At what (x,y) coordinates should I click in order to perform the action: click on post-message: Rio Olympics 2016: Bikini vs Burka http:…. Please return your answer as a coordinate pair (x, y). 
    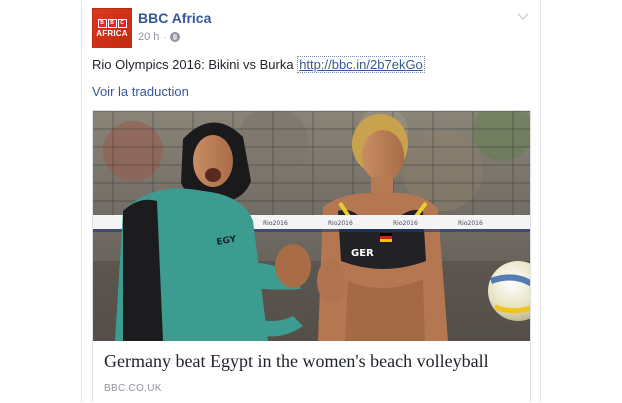
    Looking at the image, I should click on (258, 64).